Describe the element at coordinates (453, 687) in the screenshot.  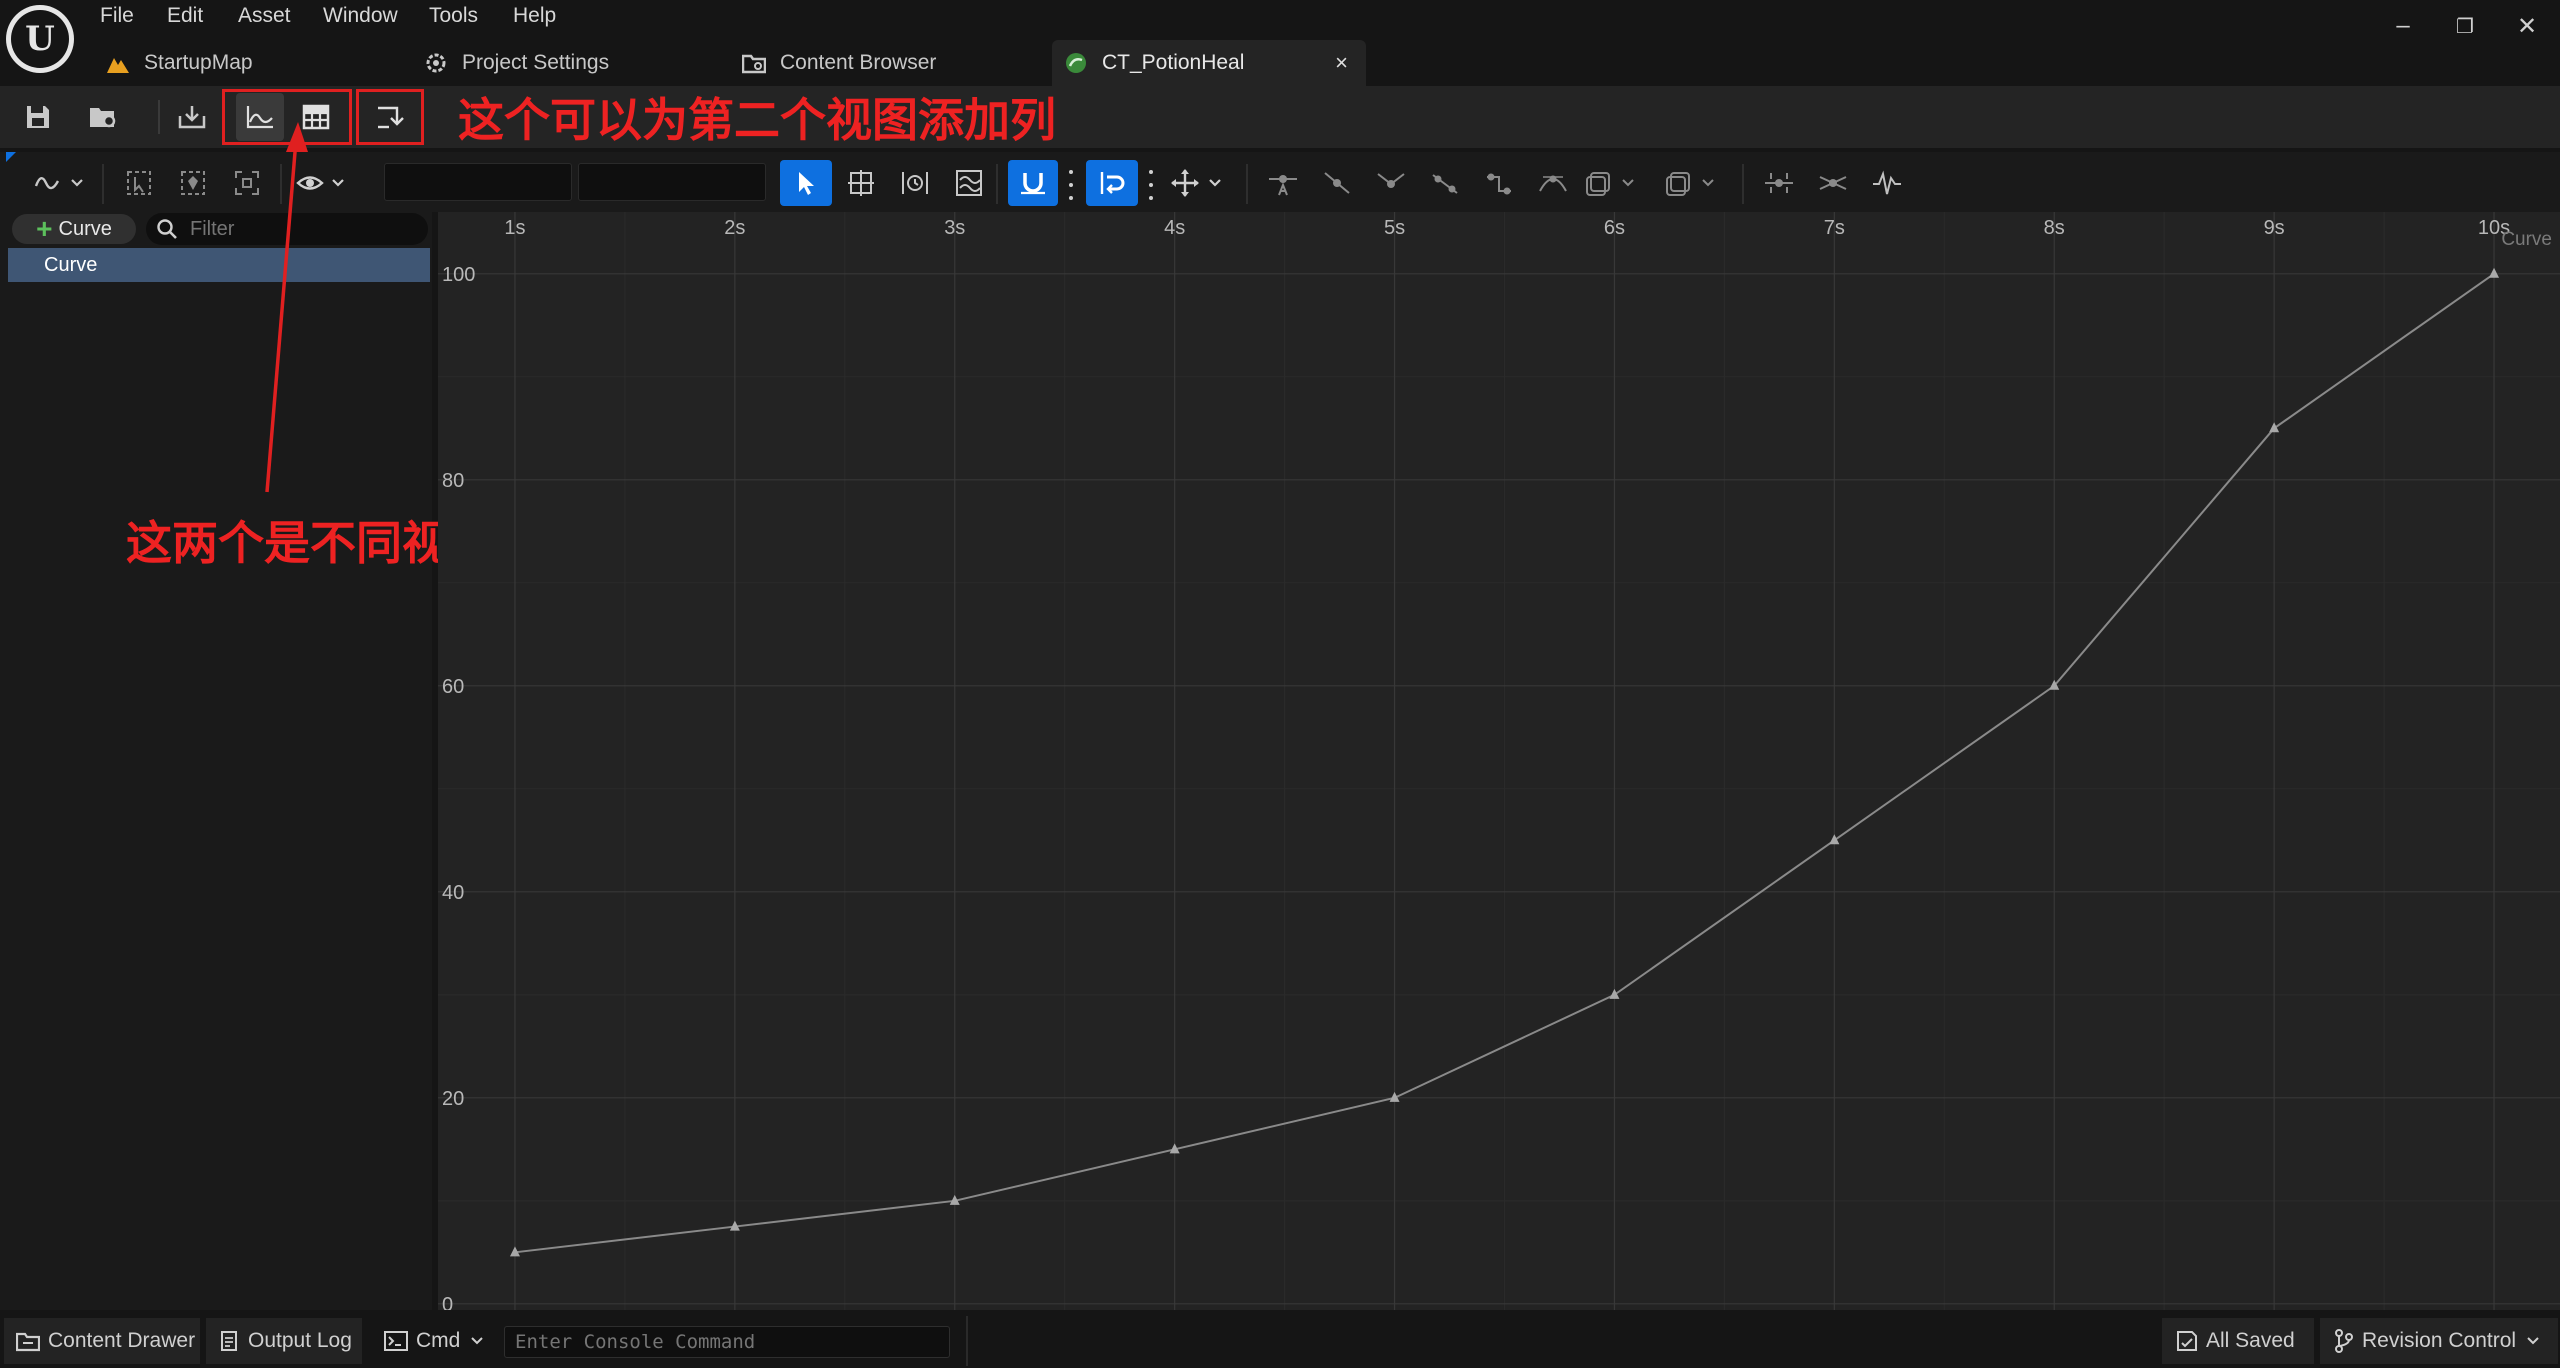
I see `y-tick-label: 60` at that location.